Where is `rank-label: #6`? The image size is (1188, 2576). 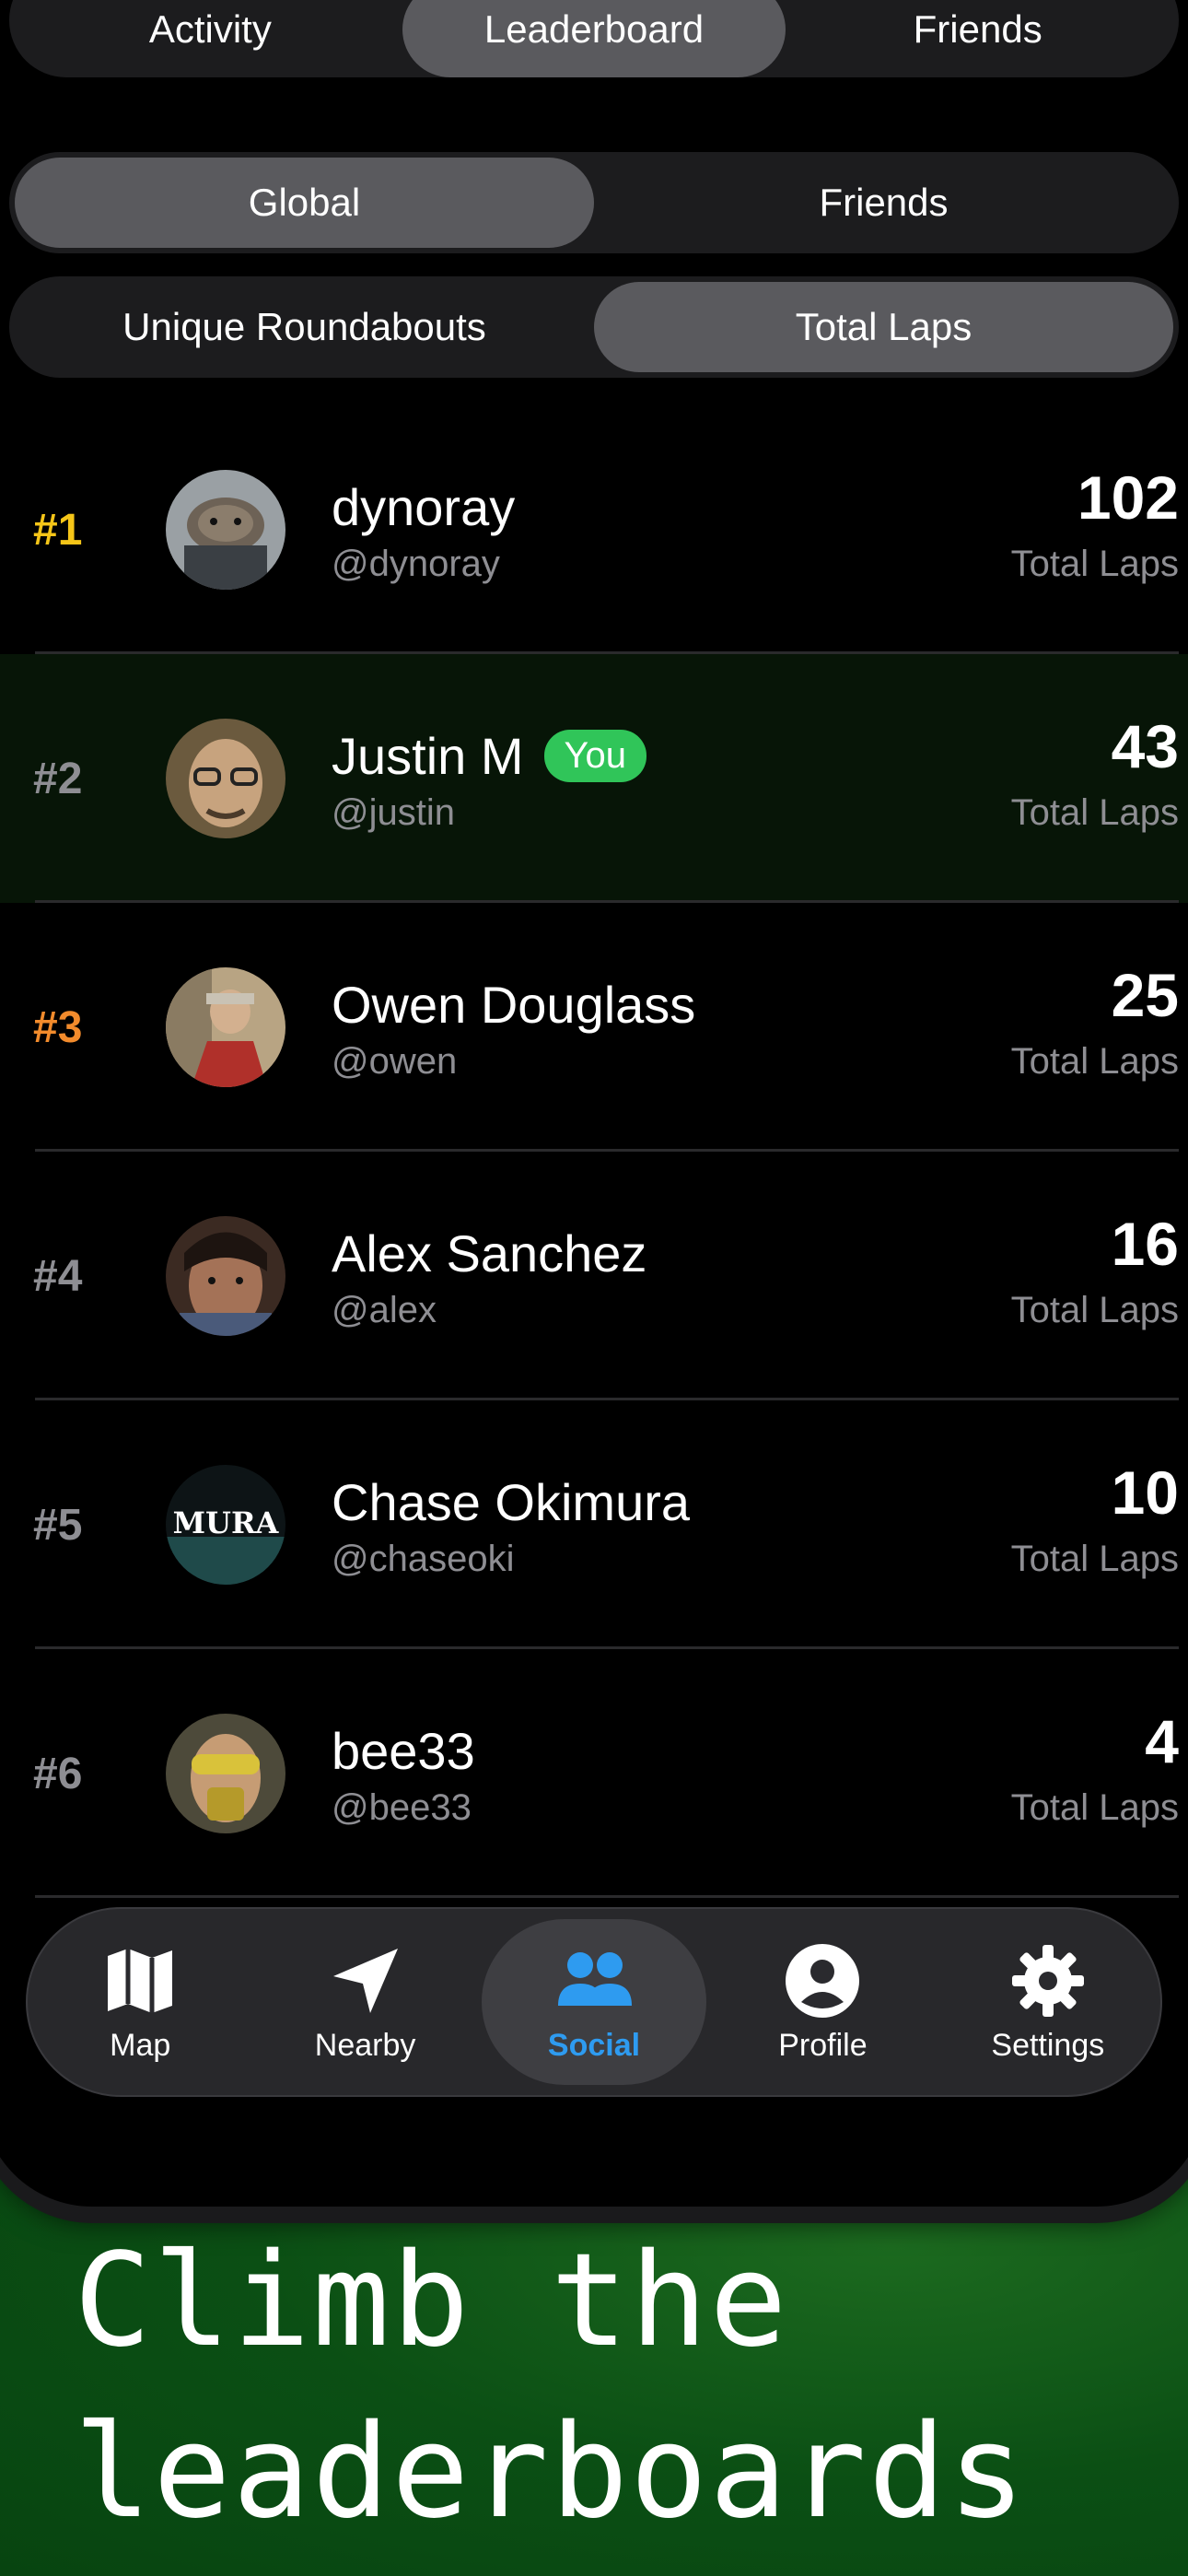 rank-label: #6 is located at coordinates (58, 1773).